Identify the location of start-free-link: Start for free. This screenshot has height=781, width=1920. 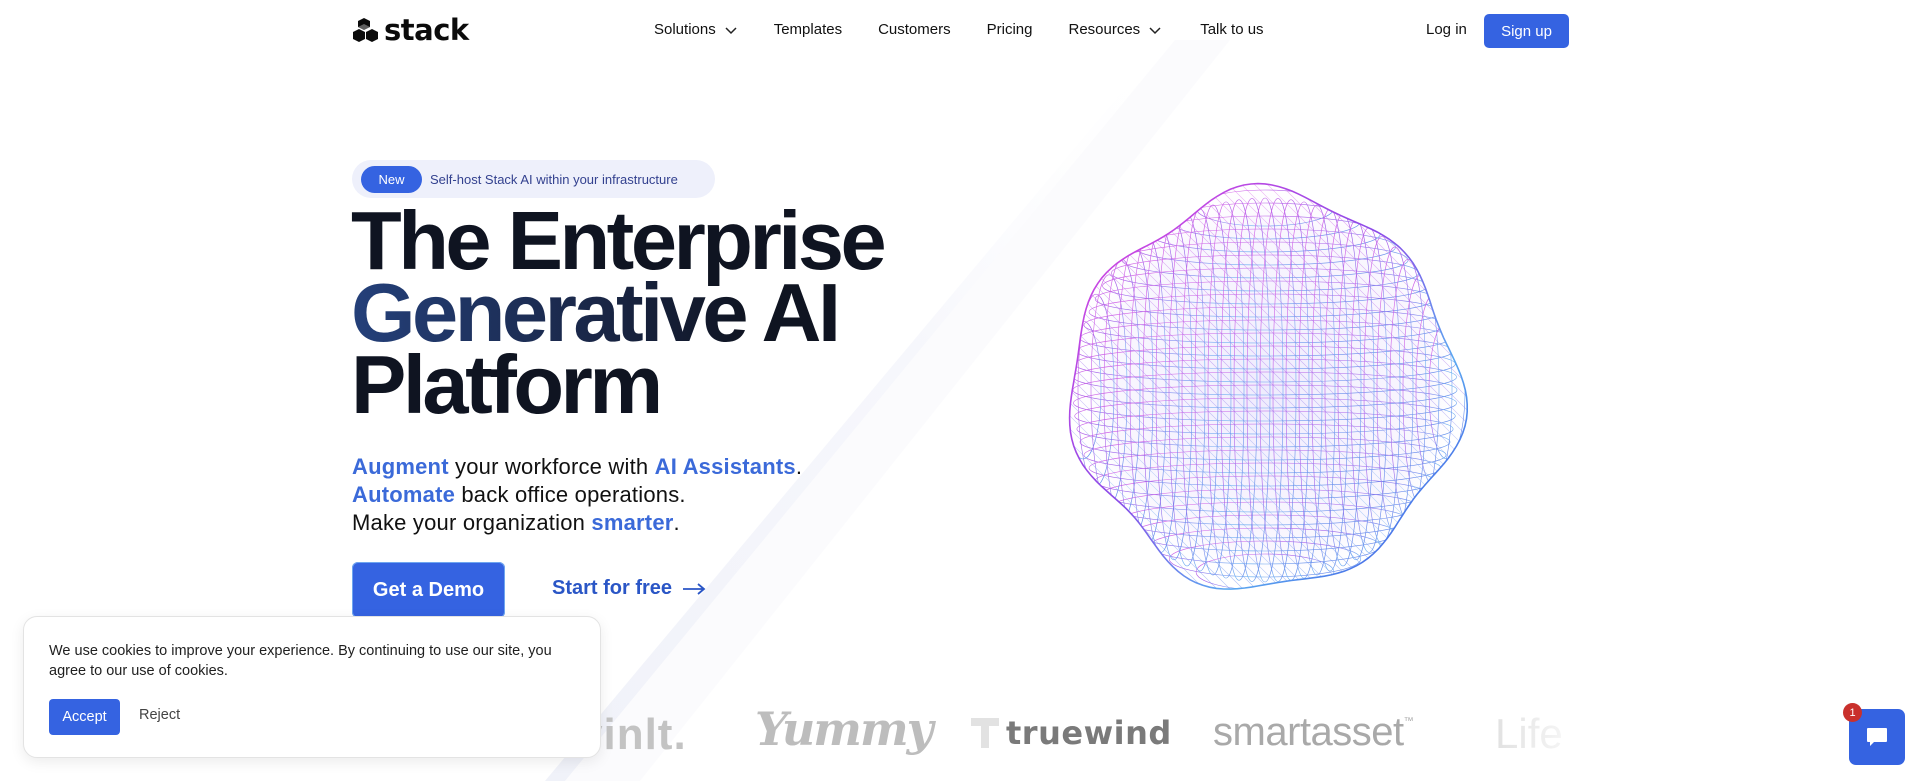
(629, 588).